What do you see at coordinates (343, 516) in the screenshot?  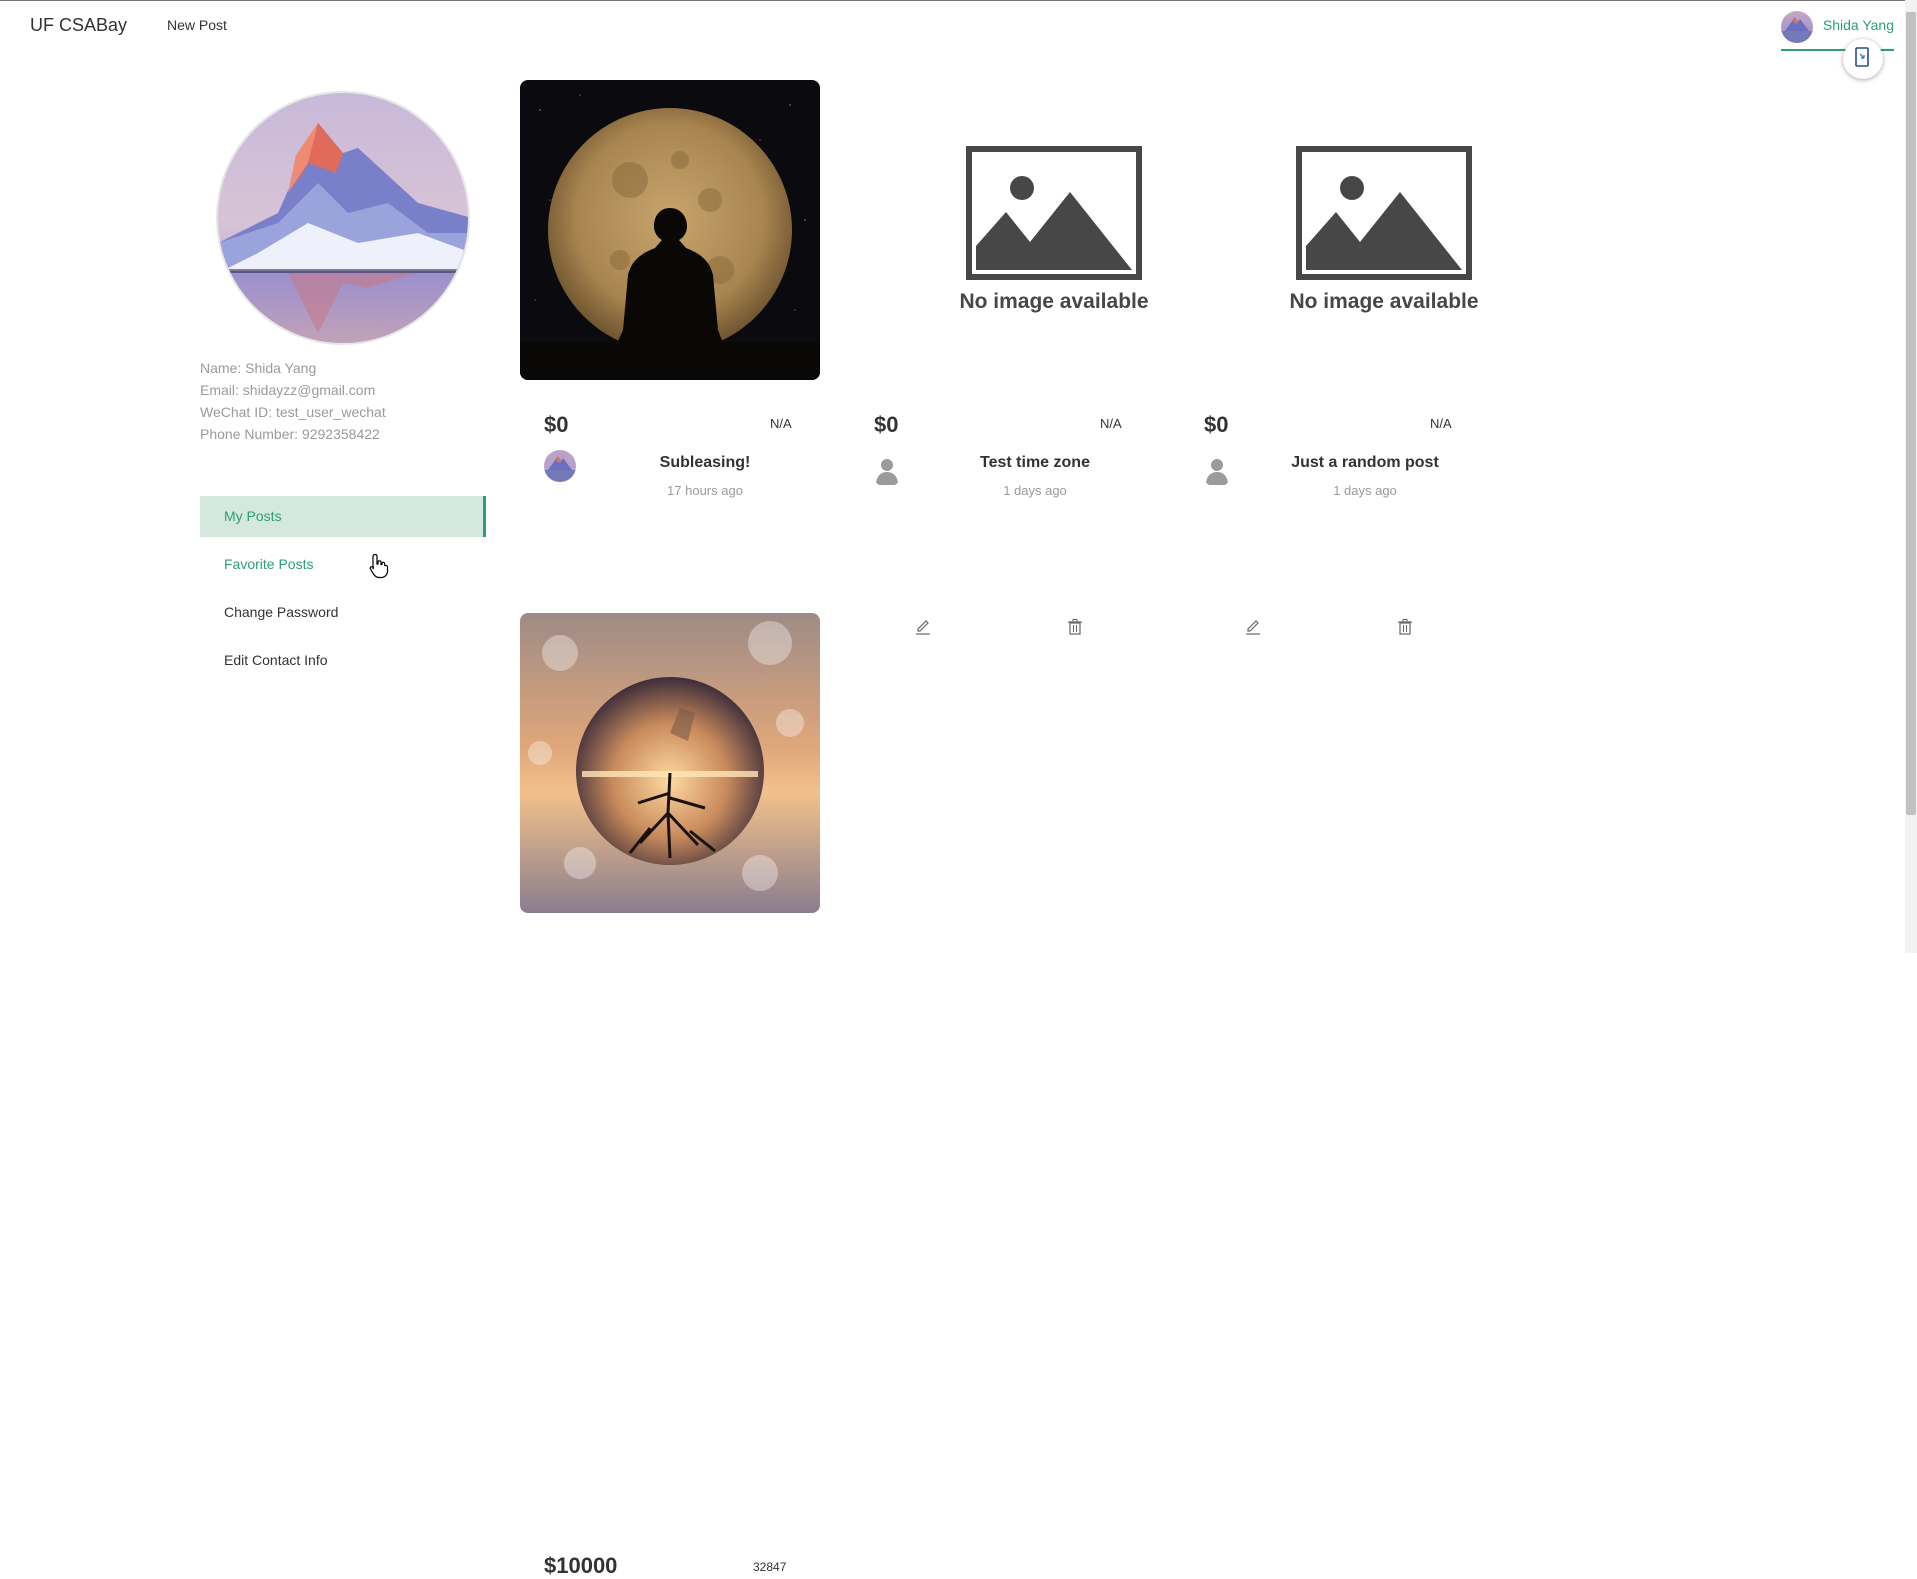 I see `sidebar-item-my-posts: My Posts` at bounding box center [343, 516].